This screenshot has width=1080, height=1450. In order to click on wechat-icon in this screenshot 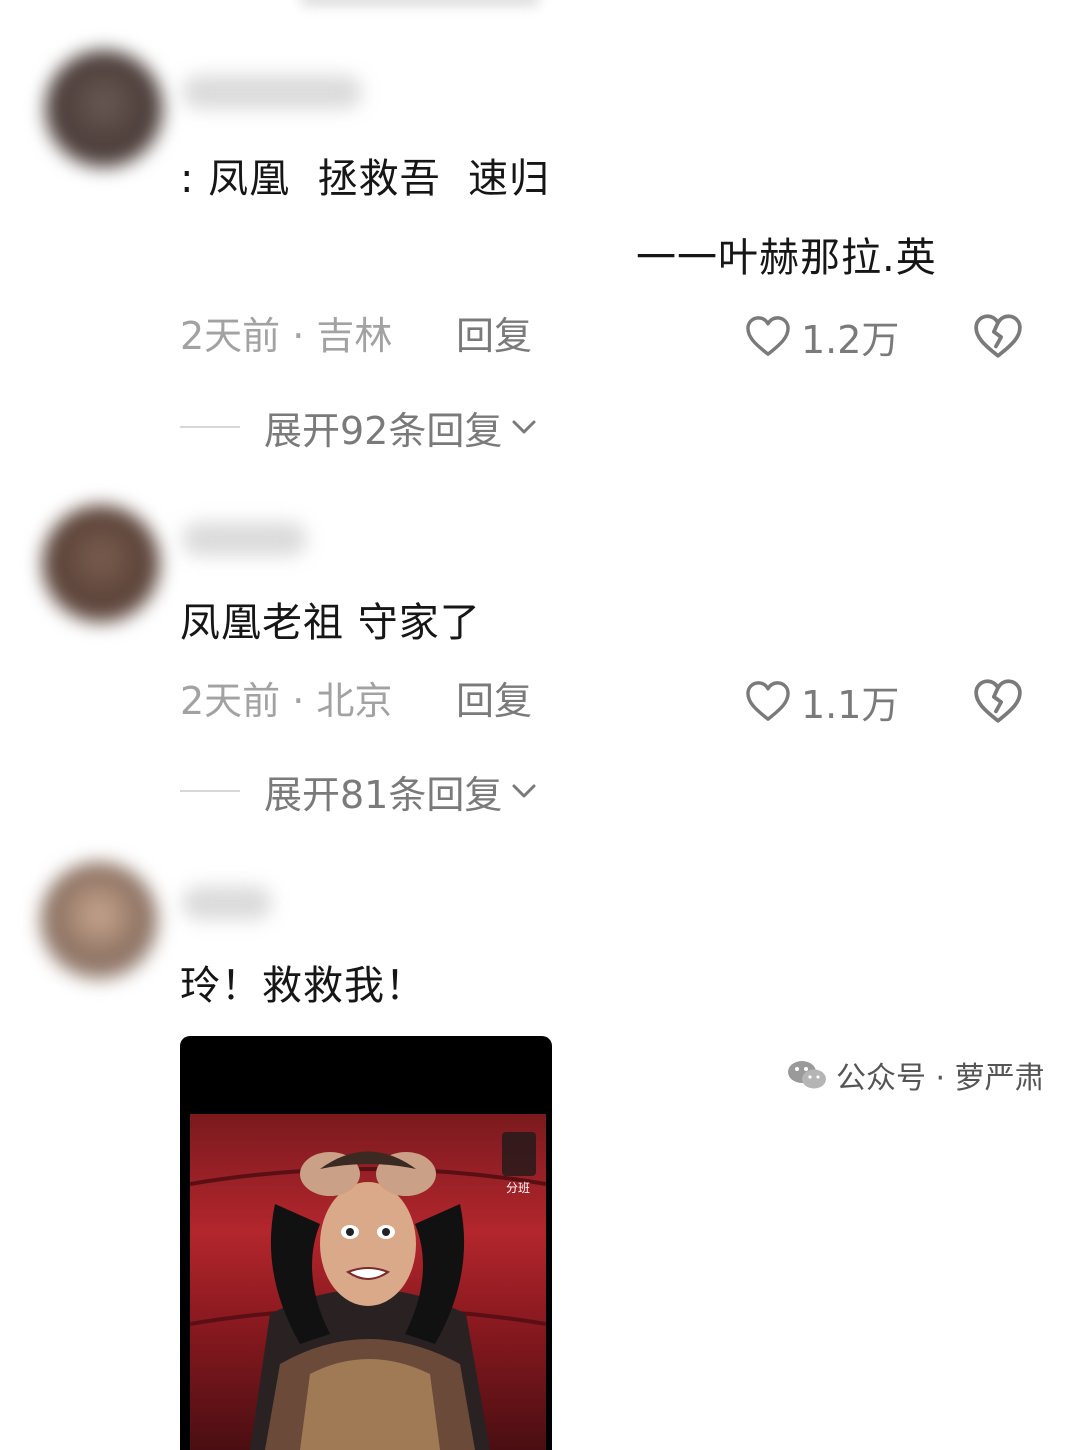, I will do `click(807, 1075)`.